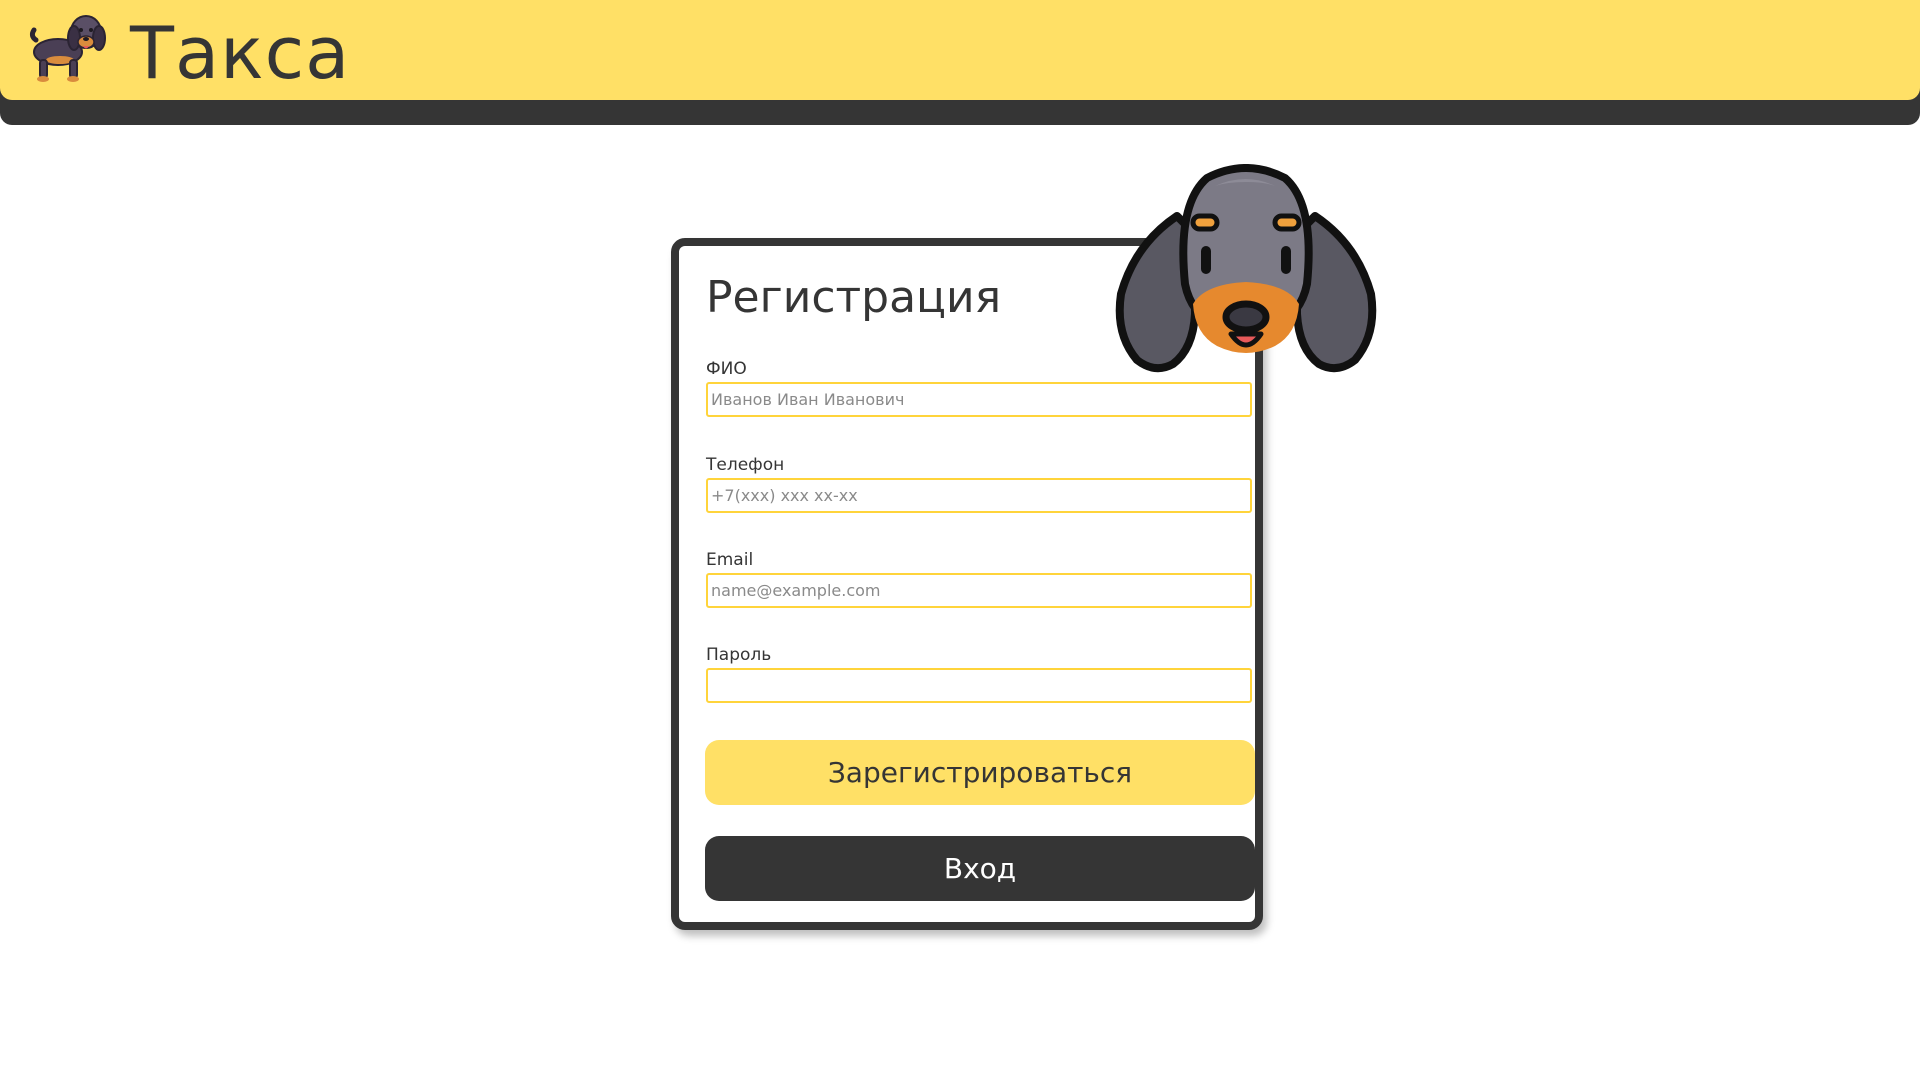 The height and width of the screenshot is (1080, 1920). What do you see at coordinates (980, 868) in the screenshot?
I see `login-button: Вход` at bounding box center [980, 868].